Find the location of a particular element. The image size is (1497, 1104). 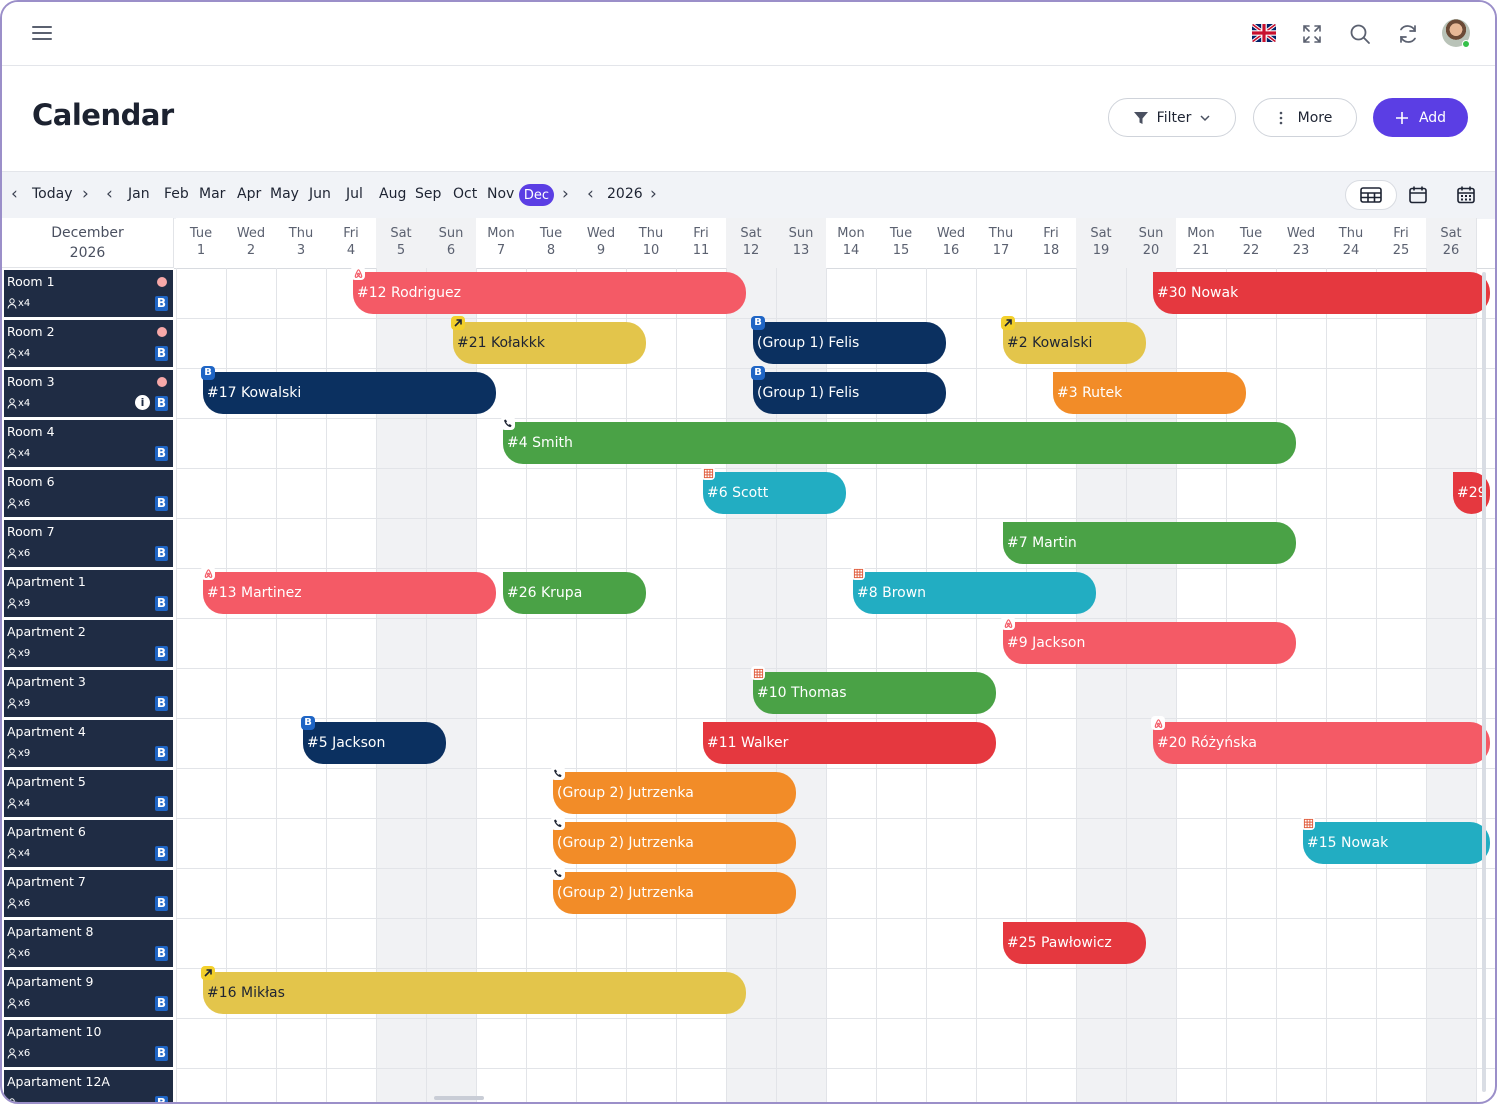

month-oct: Oct is located at coordinates (465, 194).